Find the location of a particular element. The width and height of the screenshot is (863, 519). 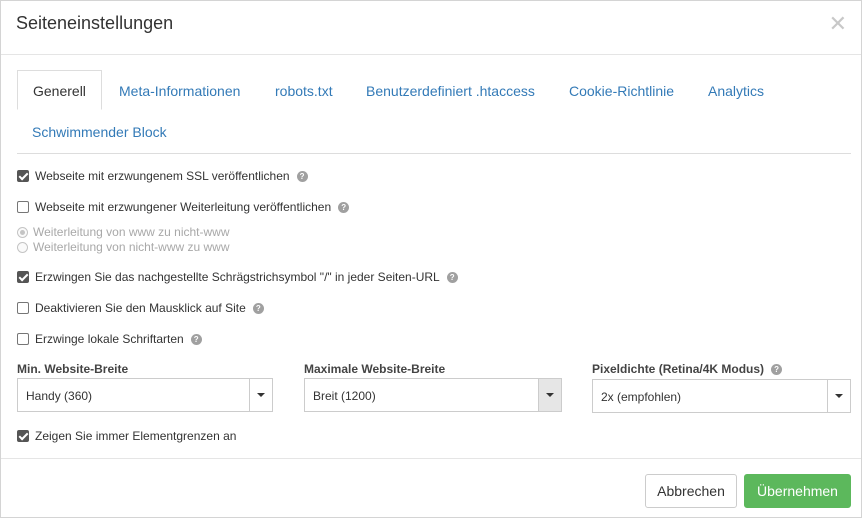

www-to-nonwww-radio is located at coordinates (22, 232).